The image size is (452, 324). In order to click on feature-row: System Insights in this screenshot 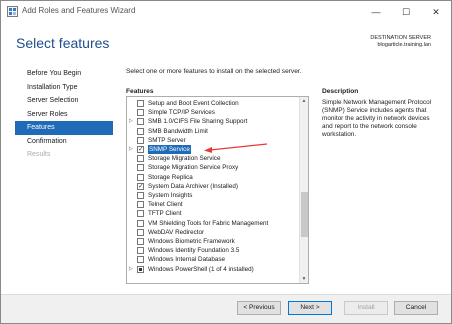, I will do `click(213, 195)`.